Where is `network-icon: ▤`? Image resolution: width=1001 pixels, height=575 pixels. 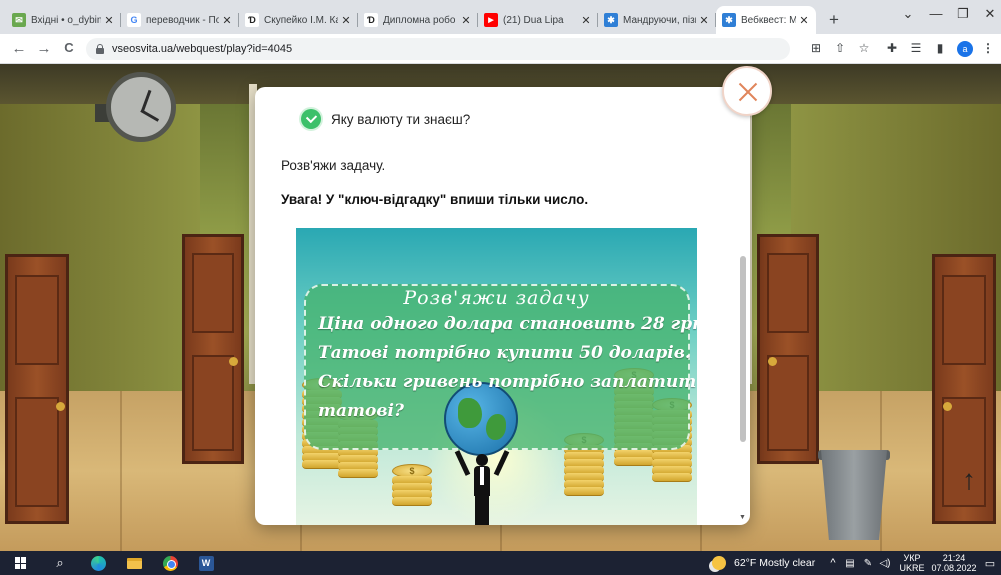 network-icon: ▤ is located at coordinates (850, 563).